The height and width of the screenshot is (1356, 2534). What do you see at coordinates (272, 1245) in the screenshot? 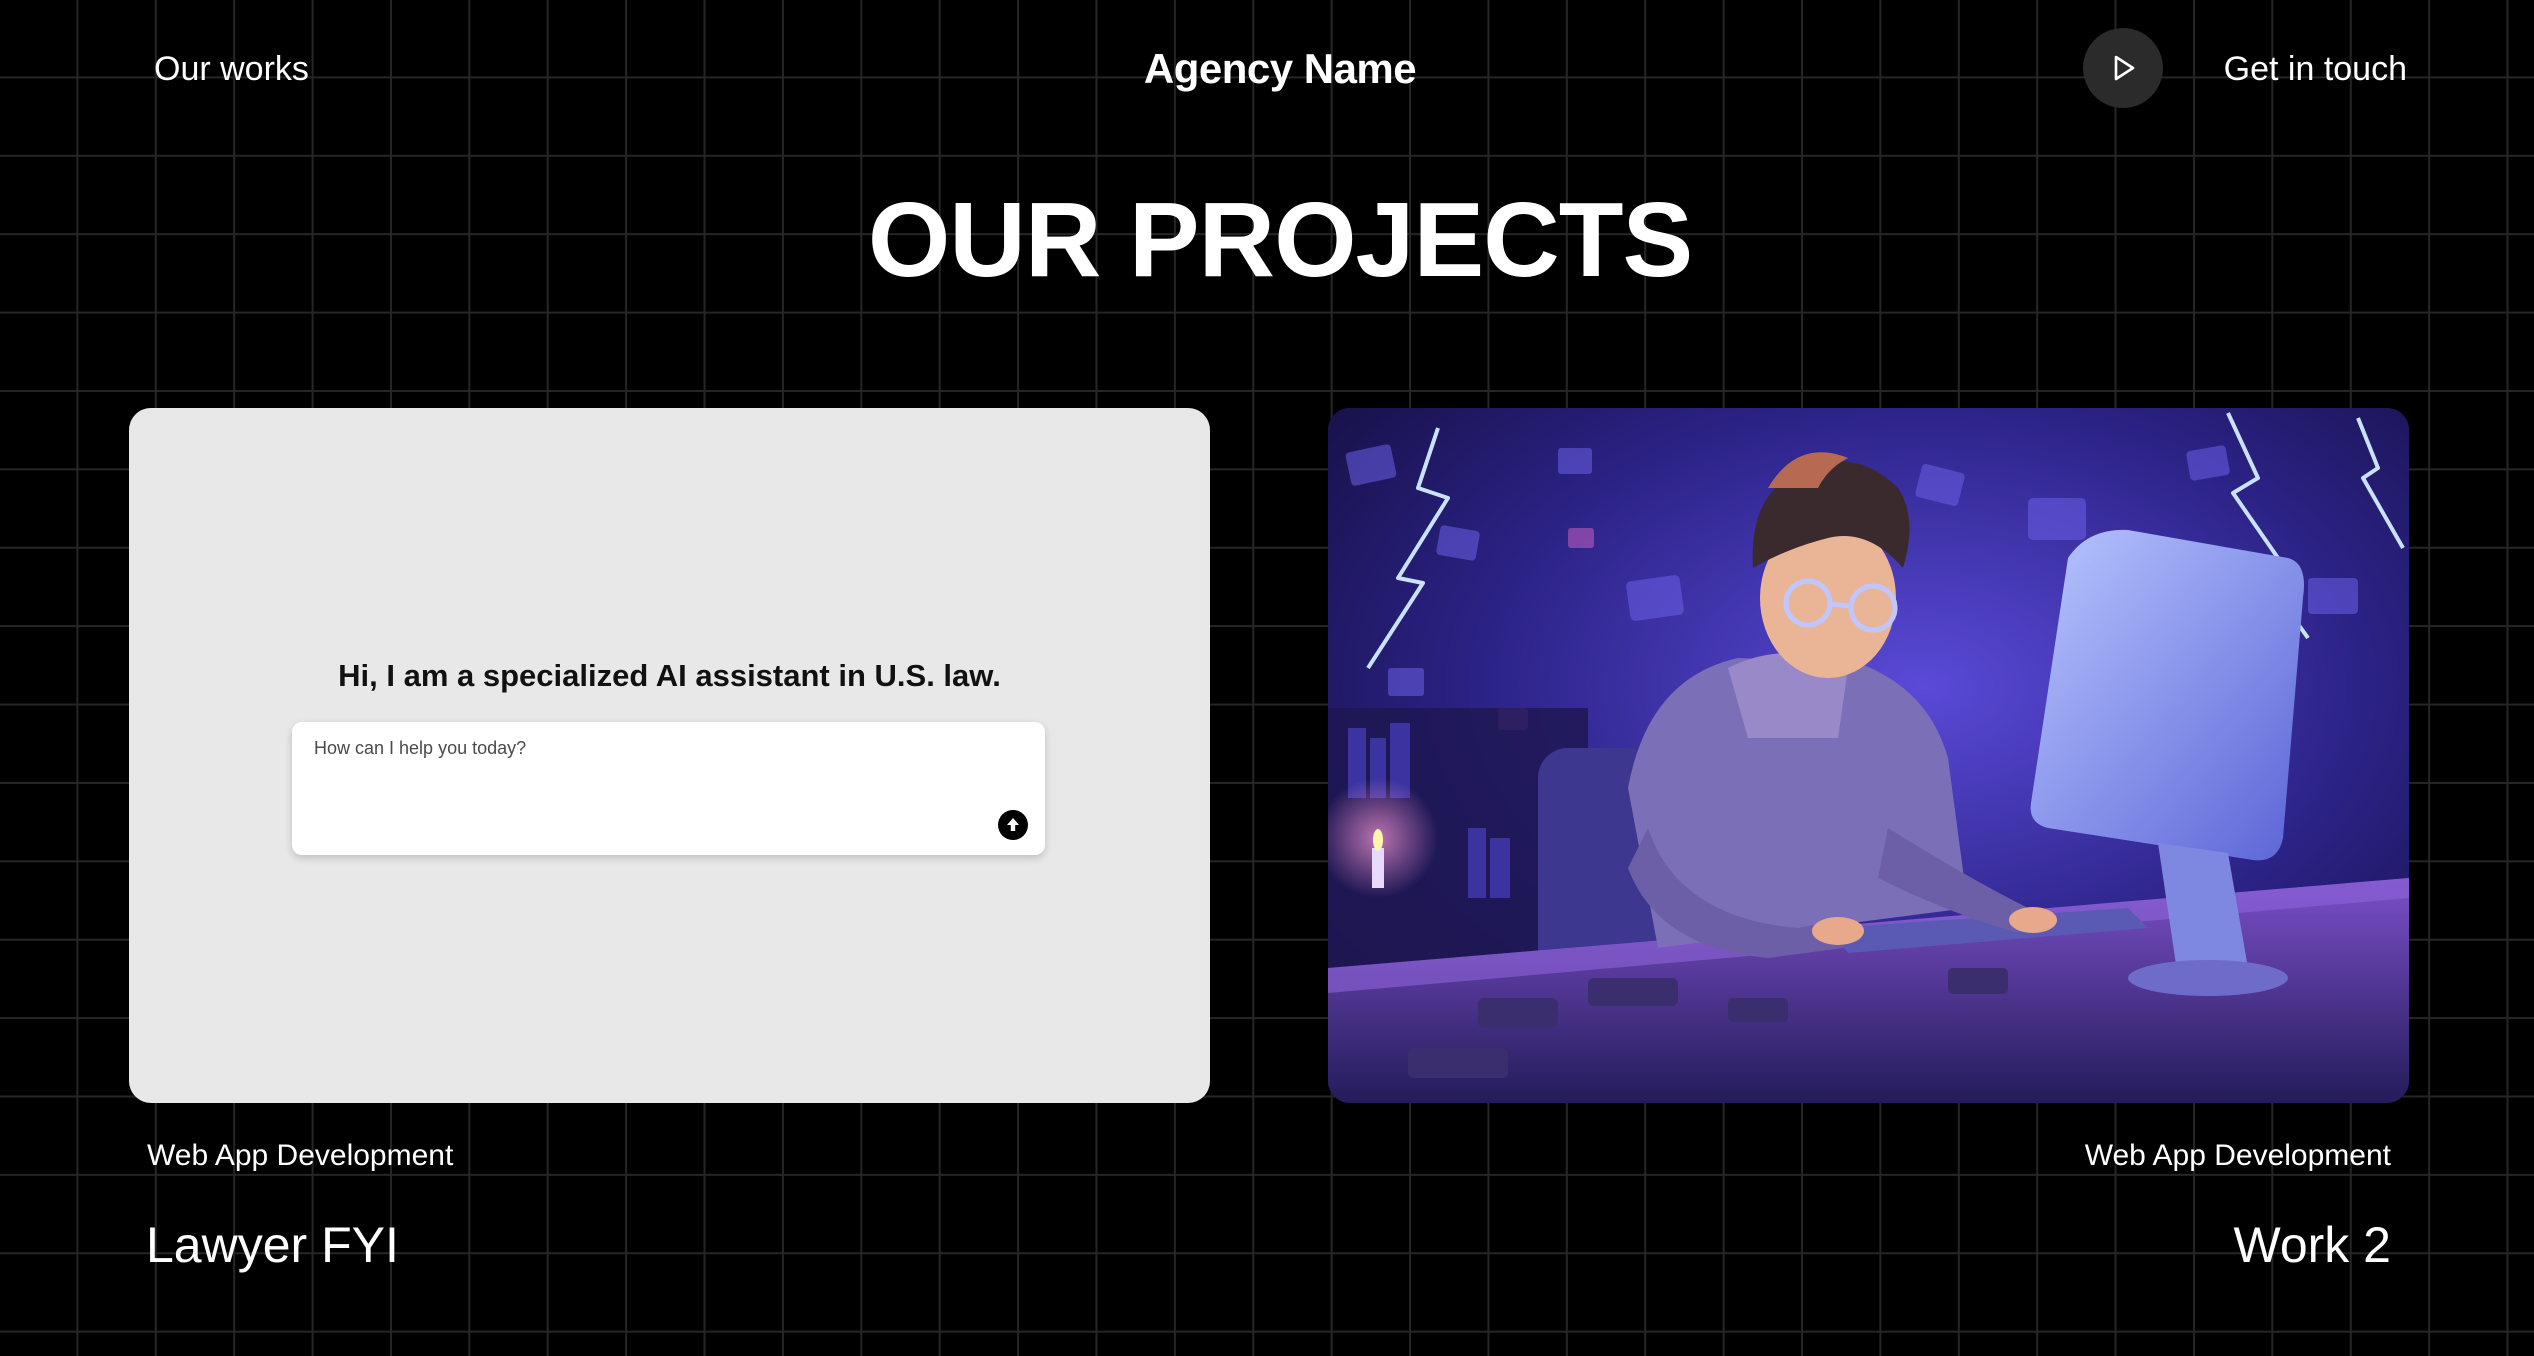
I see `project-name-link: Lawyer FYI` at bounding box center [272, 1245].